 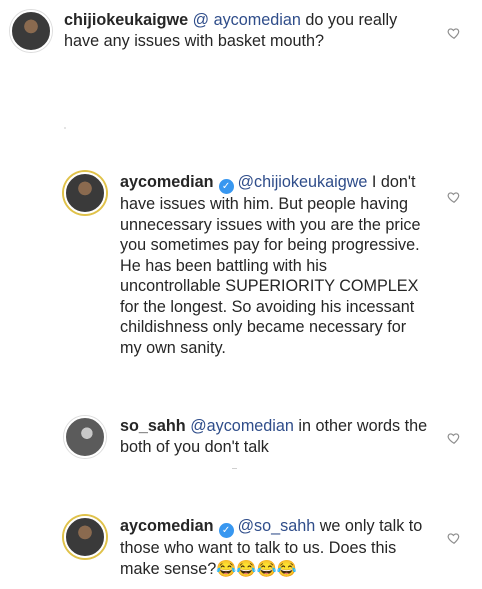 I want to click on comment-mention: @so_sahh, so click(x=277, y=526).